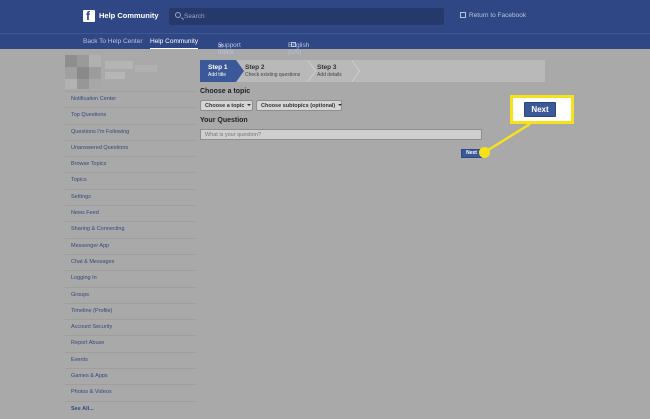 Image resolution: width=650 pixels, height=419 pixels. I want to click on callout-next-button: Next, so click(540, 109).